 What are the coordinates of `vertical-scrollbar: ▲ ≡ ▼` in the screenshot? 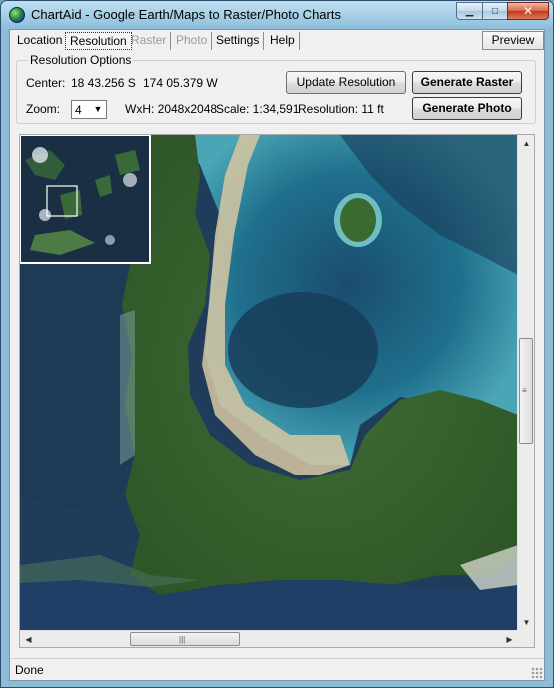 It's located at (525, 383).